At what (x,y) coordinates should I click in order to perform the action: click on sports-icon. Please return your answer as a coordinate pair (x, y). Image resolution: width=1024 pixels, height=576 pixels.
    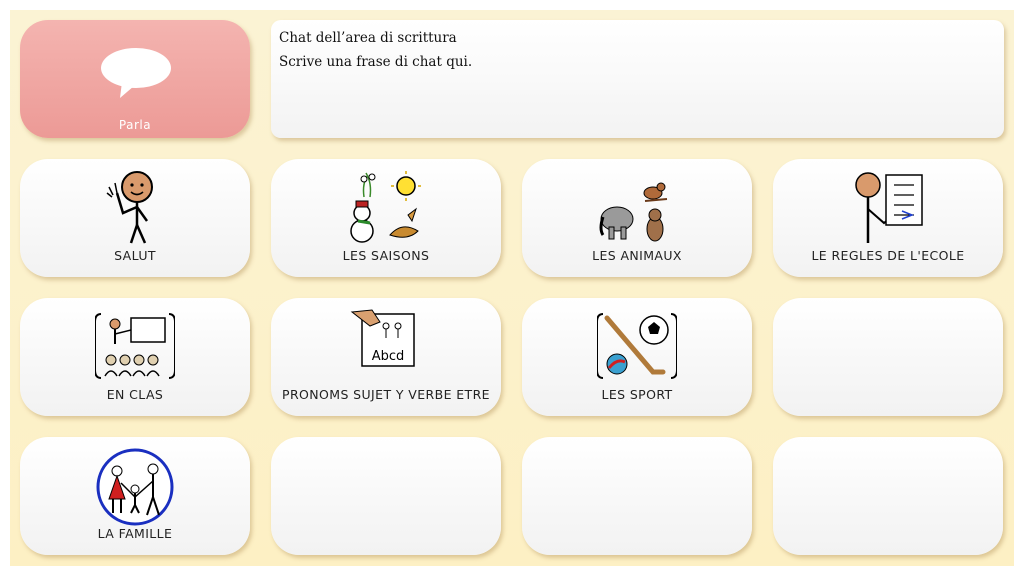
    Looking at the image, I should click on (637, 346).